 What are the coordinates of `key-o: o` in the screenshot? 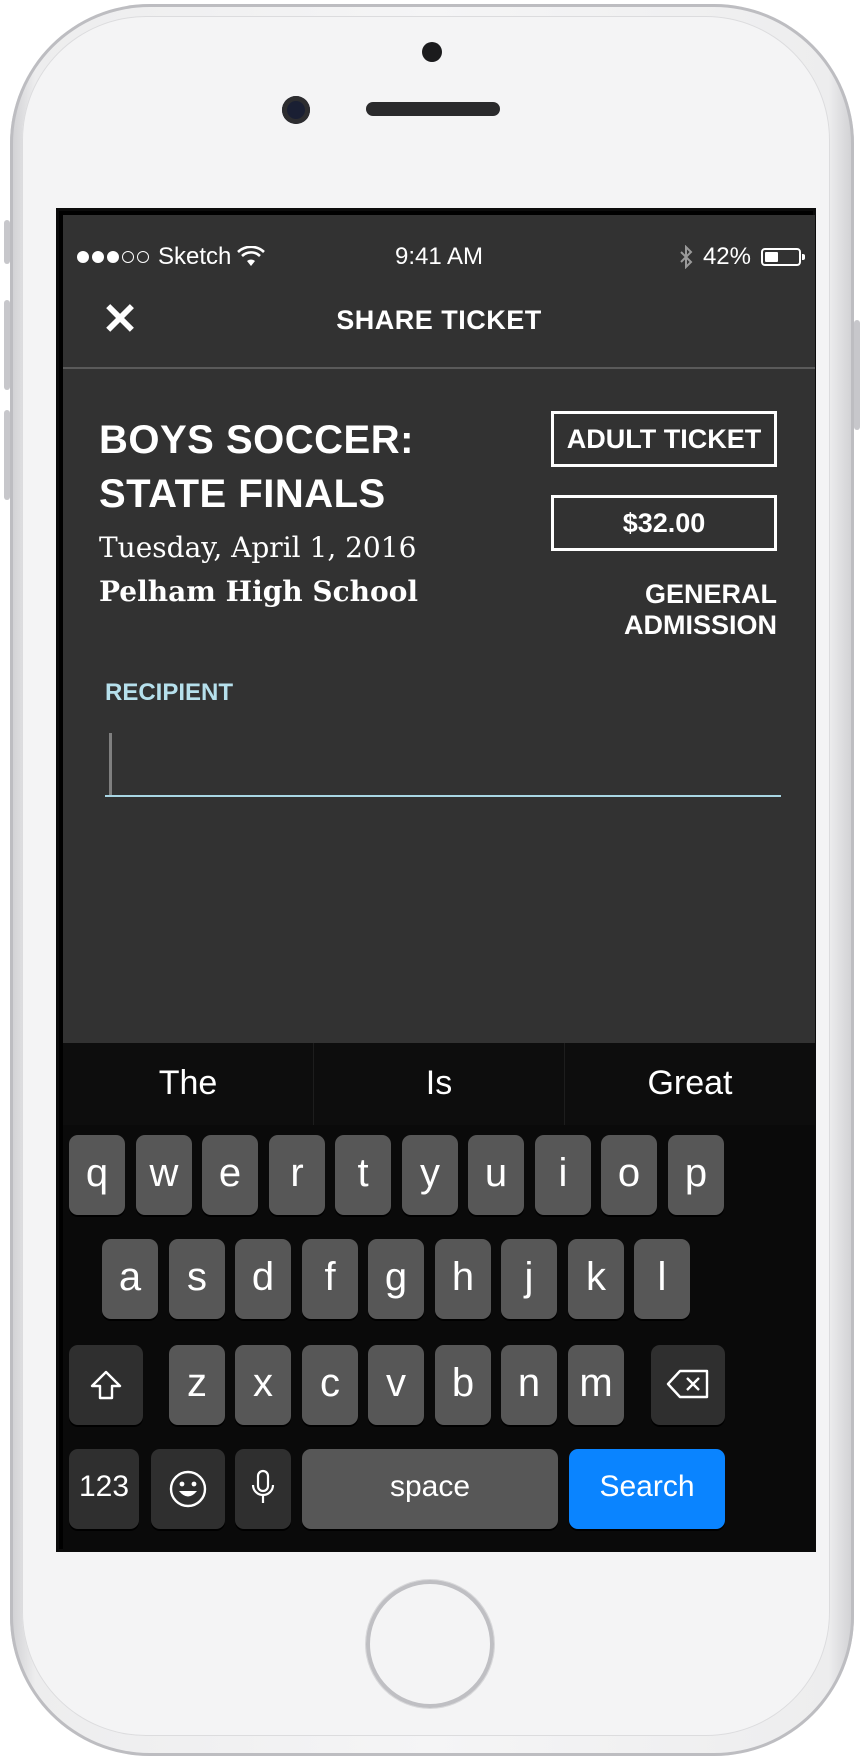 It's located at (629, 1175).